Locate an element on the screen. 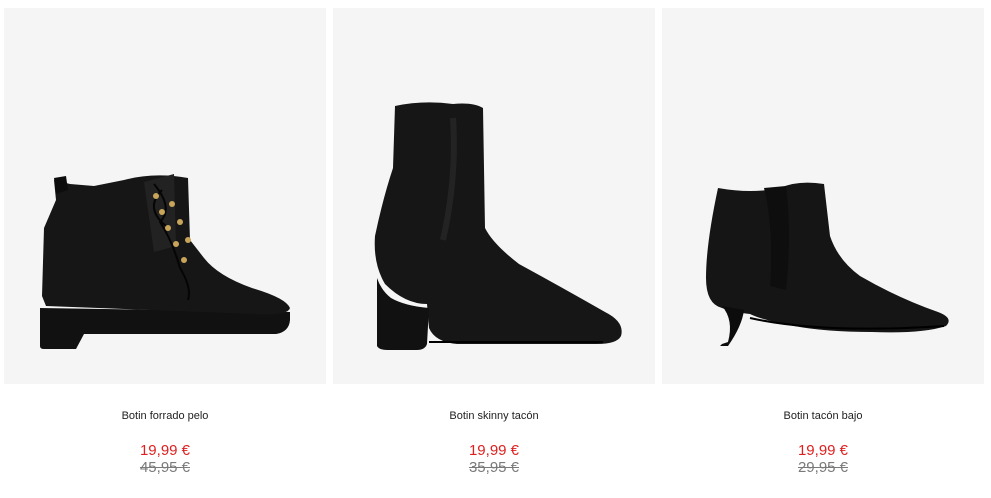 This screenshot has width=991, height=498. sock-boot-illustration is located at coordinates (498, 226).